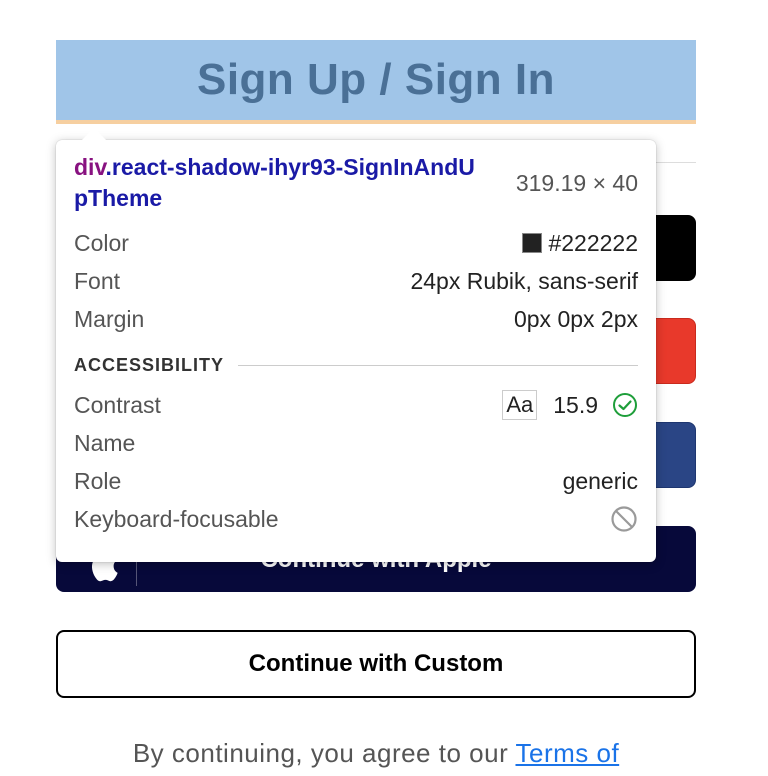  I want to click on keyboard-focusable-label: Keyboard-focusable, so click(176, 518).